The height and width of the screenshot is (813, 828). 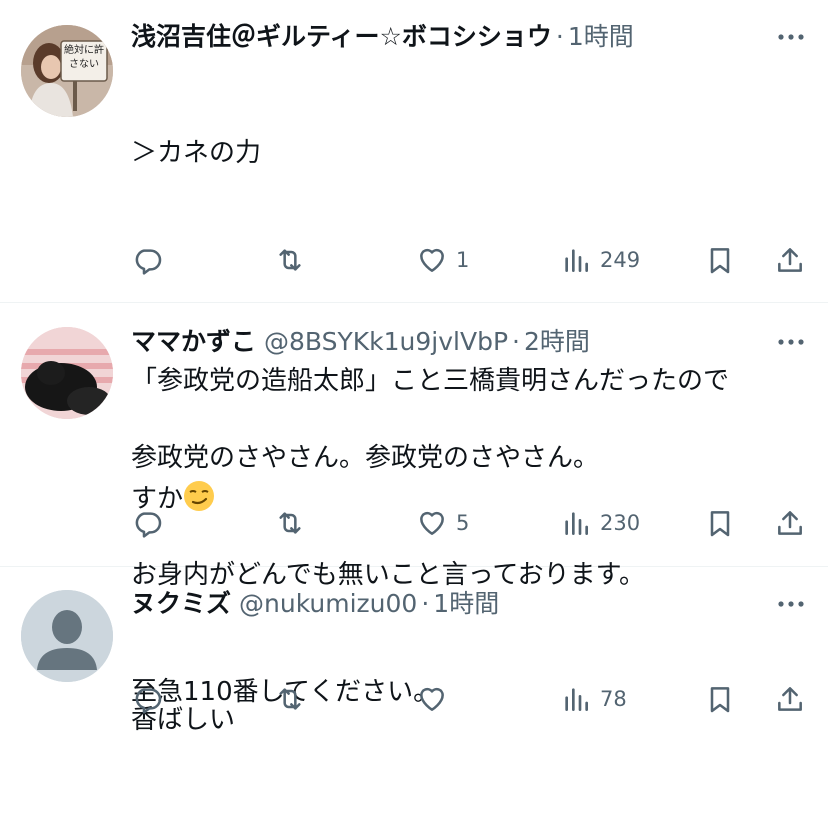 I want to click on views-button: 230, so click(x=600, y=523).